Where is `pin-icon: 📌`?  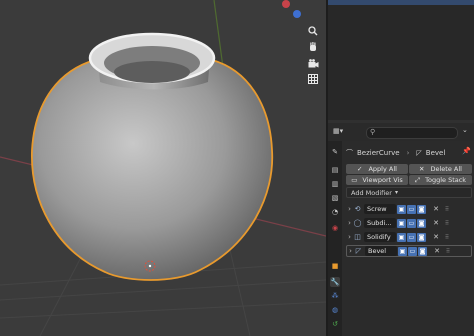
pin-icon: 📌 is located at coordinates (466, 151).